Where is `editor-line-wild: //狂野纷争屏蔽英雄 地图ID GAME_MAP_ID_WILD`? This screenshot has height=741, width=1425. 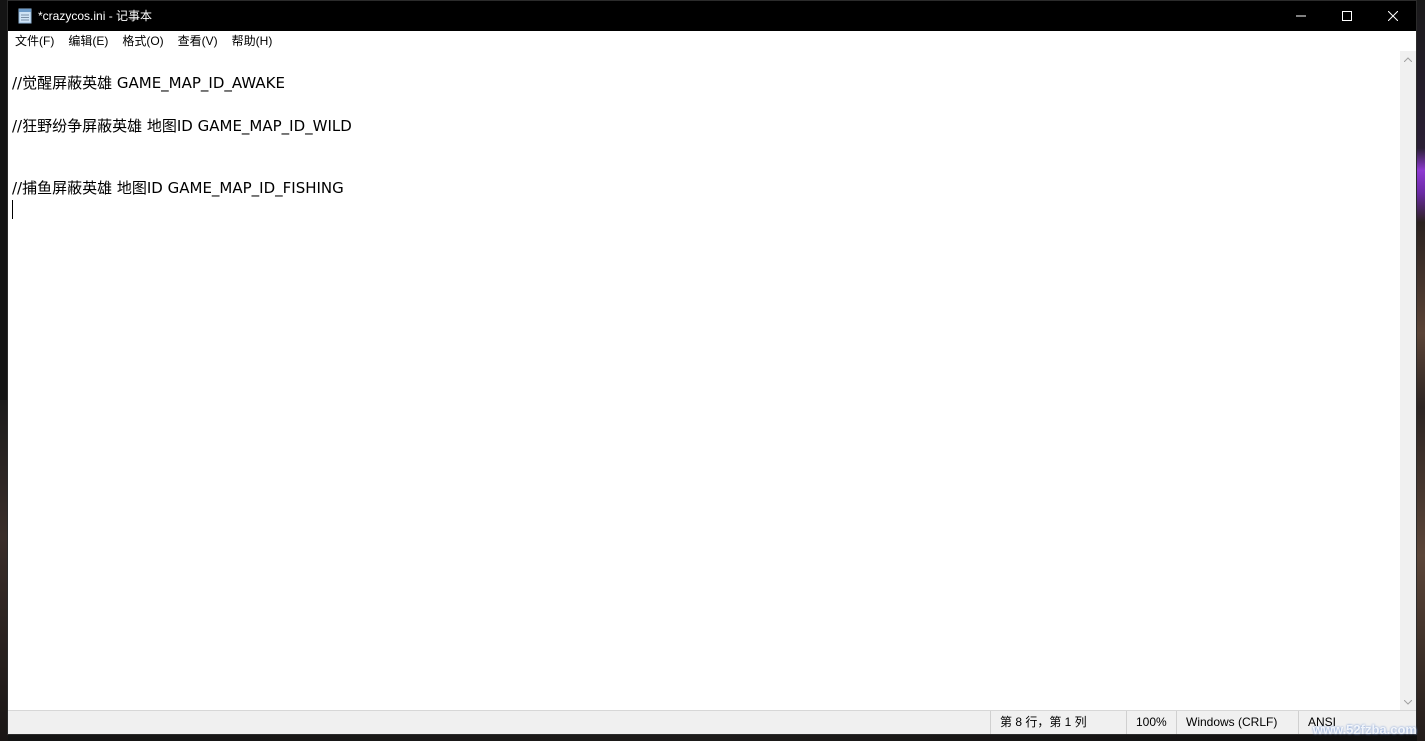
editor-line-wild: //狂野纷争屏蔽英雄 地图ID GAME_MAP_ID_WILD is located at coordinates (182, 126).